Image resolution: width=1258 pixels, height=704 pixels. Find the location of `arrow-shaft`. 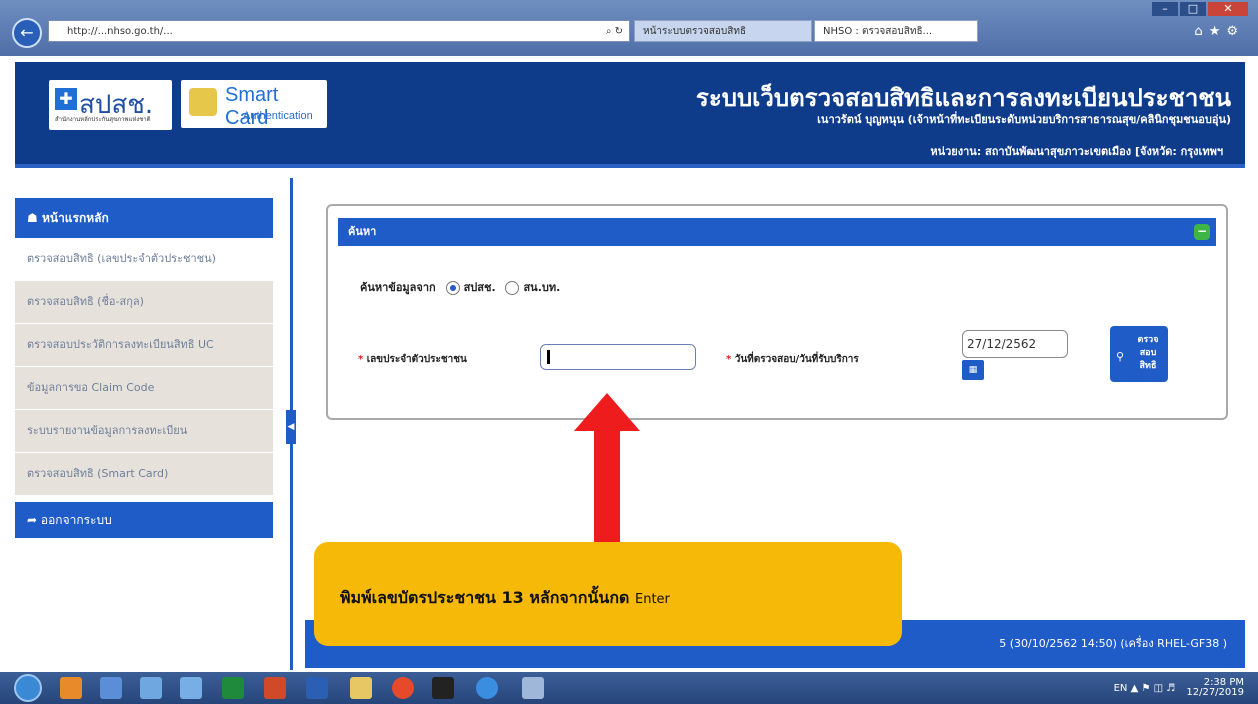

arrow-shaft is located at coordinates (607, 486).